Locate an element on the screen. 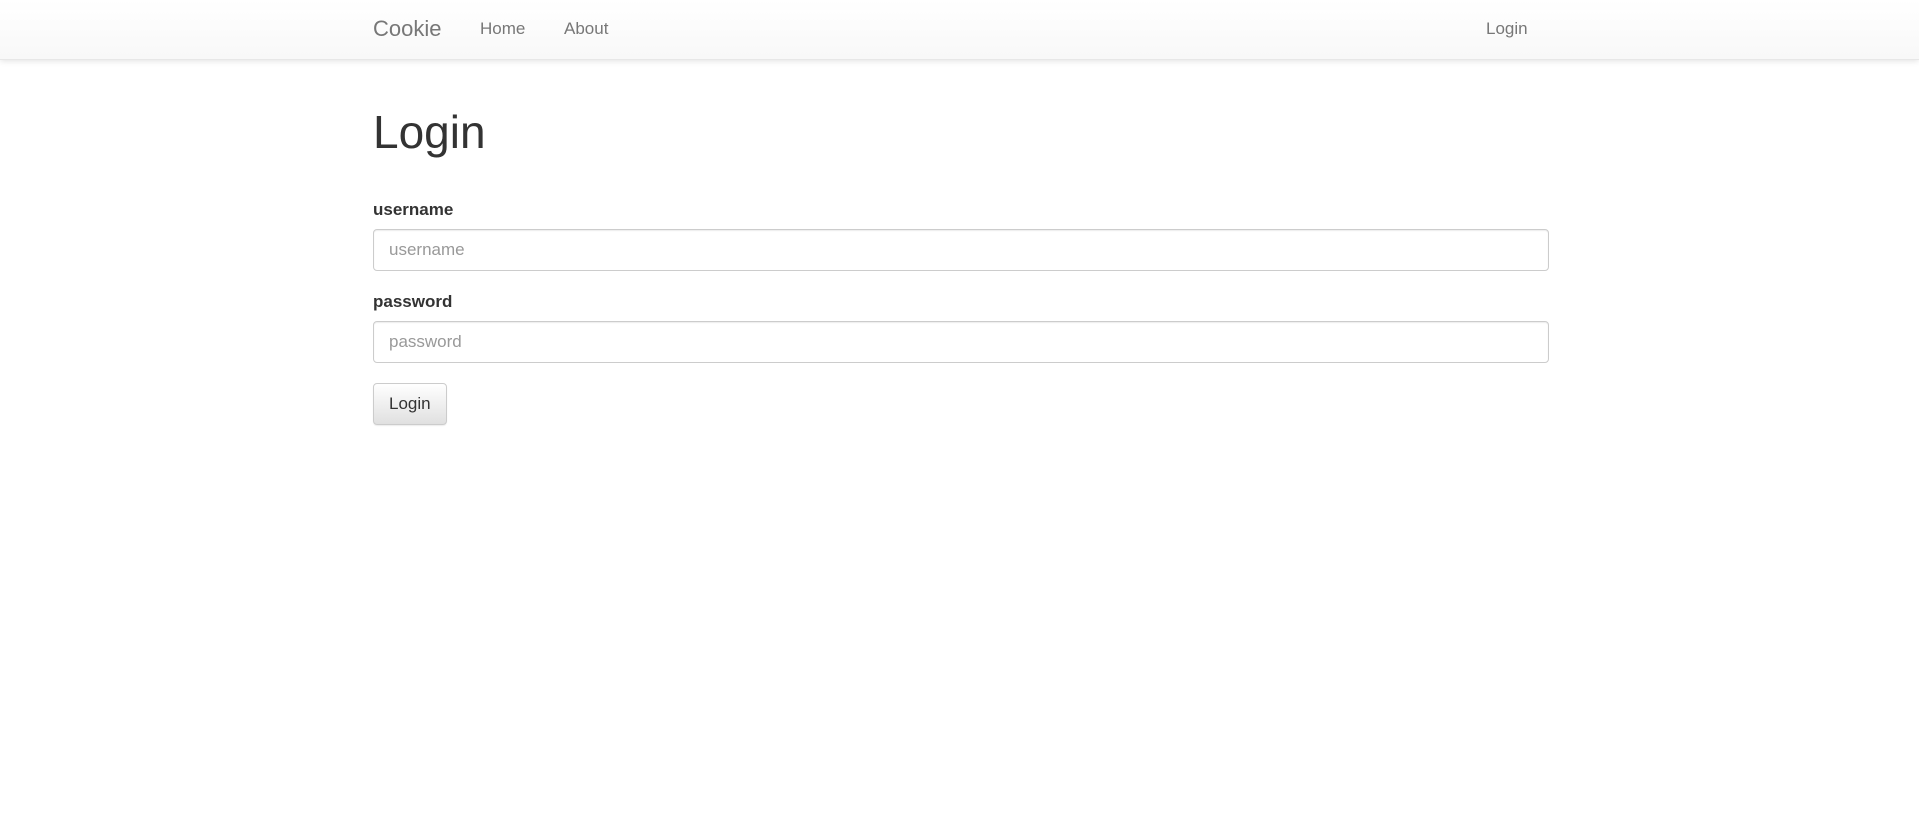 This screenshot has width=1919, height=814. brand-link: Cookie is located at coordinates (407, 29).